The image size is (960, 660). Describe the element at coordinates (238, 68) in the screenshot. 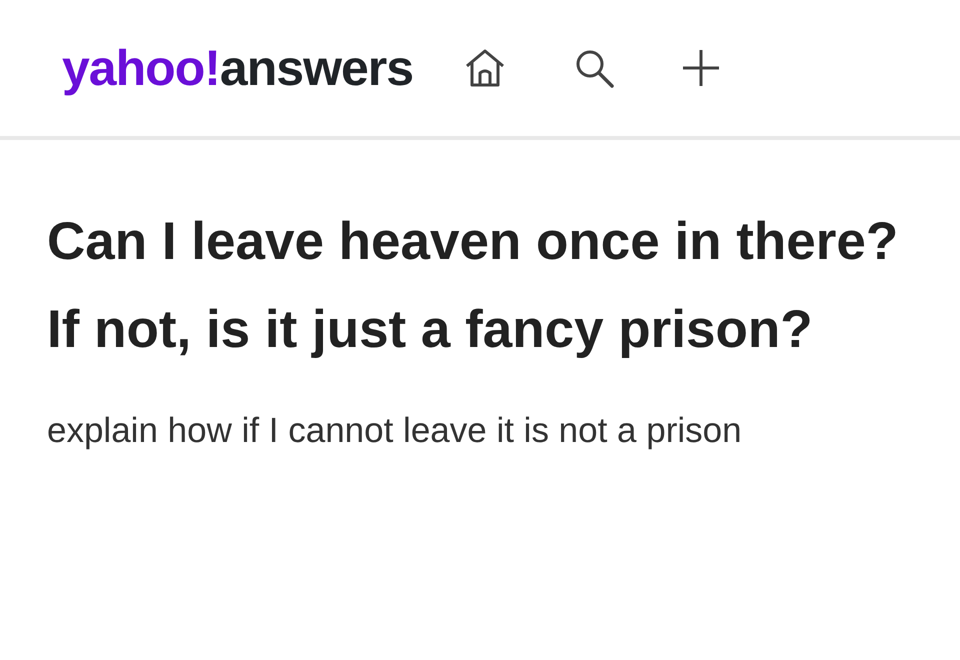

I see `site-logo: yahoo!answers` at that location.